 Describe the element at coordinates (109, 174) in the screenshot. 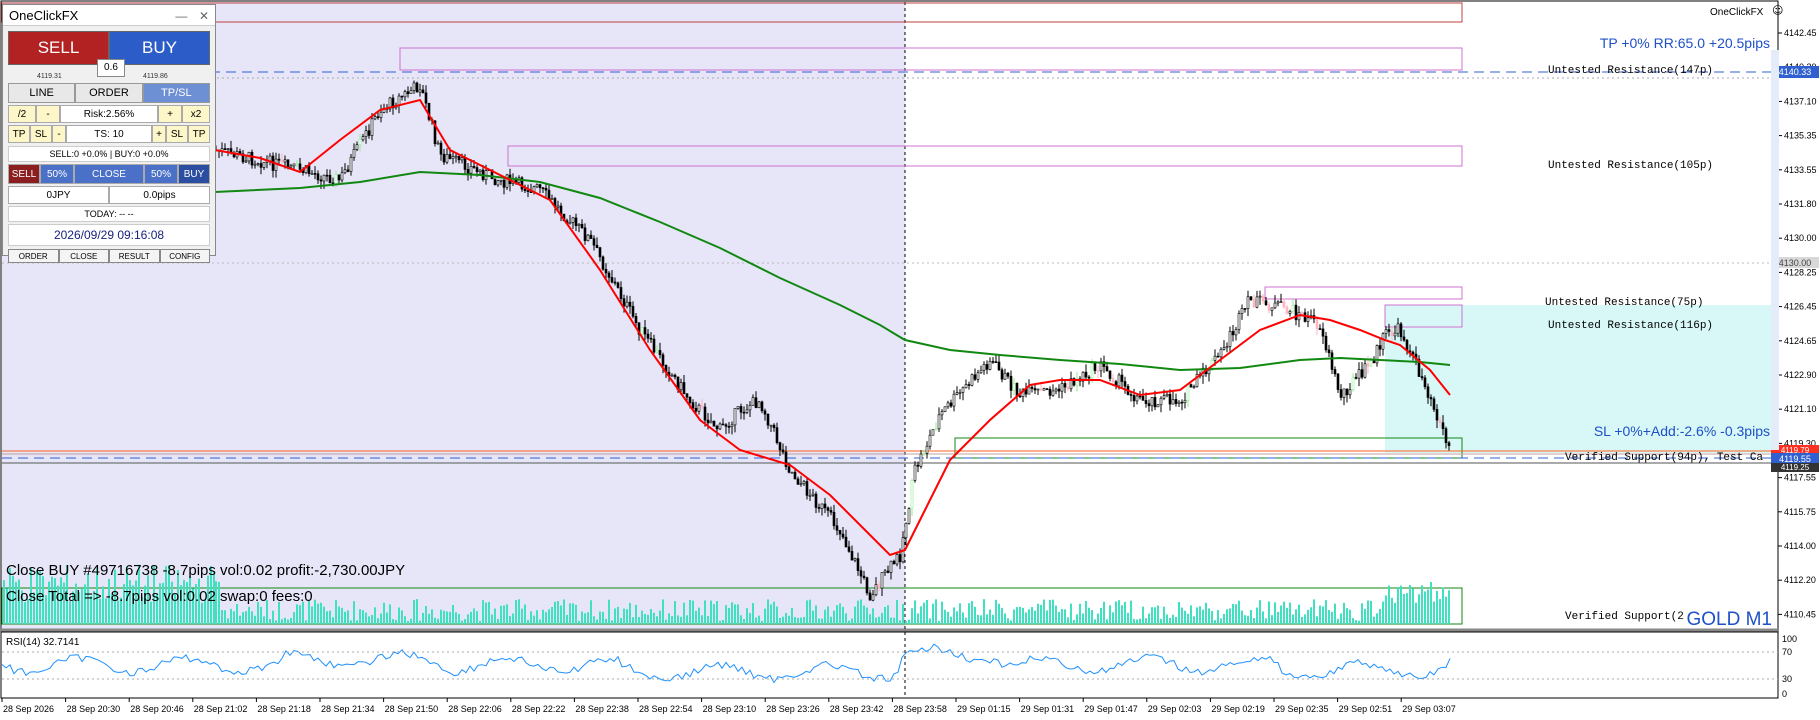

I see `close-all-button: CLOSE` at that location.